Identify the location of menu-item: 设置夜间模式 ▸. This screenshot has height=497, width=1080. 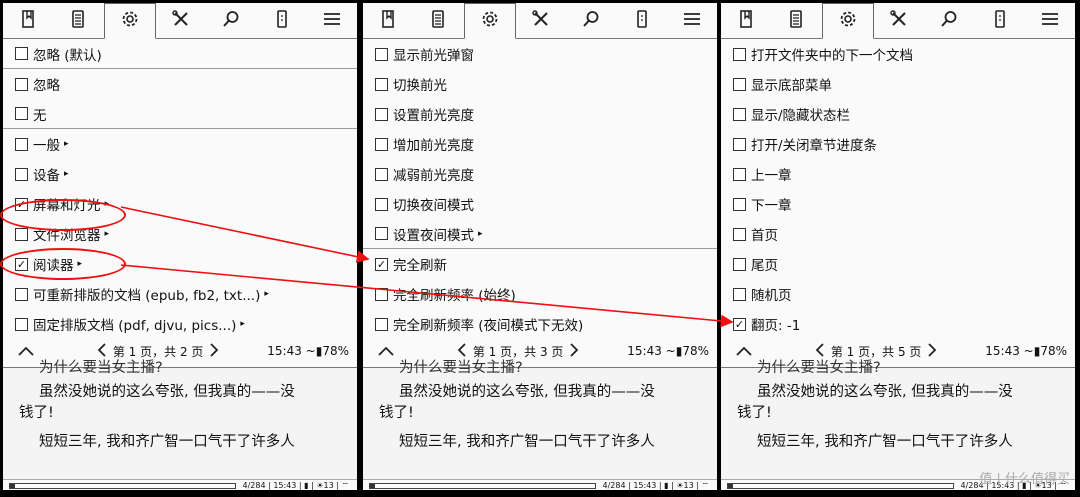
(540, 234).